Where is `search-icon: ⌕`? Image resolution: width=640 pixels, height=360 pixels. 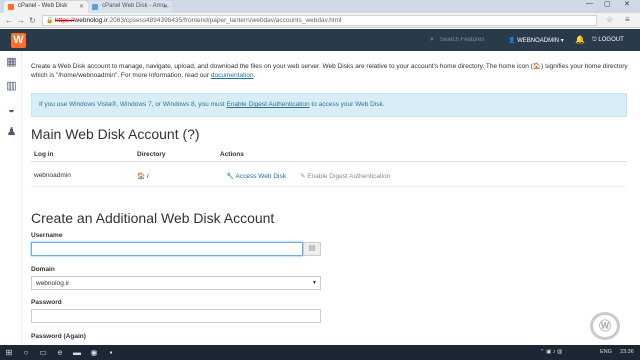 search-icon: ⌕ is located at coordinates (432, 39).